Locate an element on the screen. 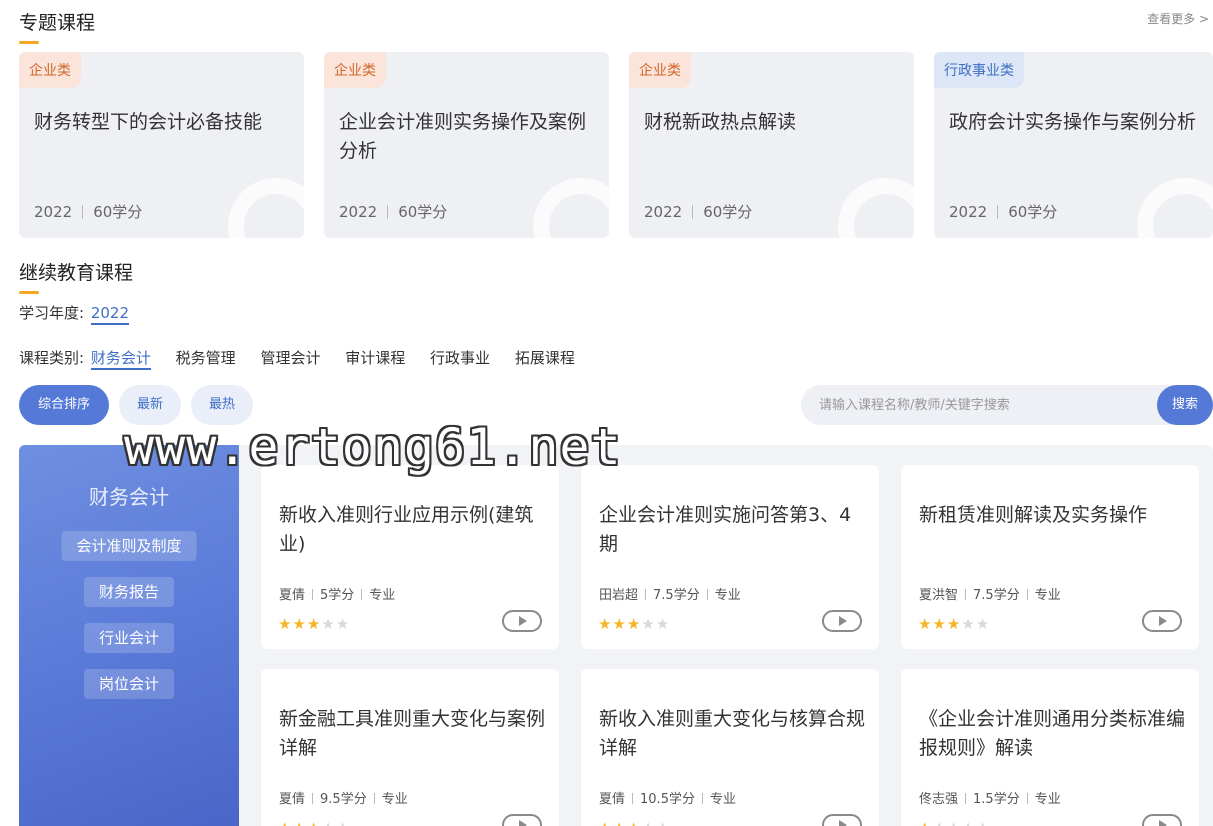  course-card: 新收入准则重大变化与核算合规详解 夏倩10.5学分专业 ★★★★★ is located at coordinates (730, 747).